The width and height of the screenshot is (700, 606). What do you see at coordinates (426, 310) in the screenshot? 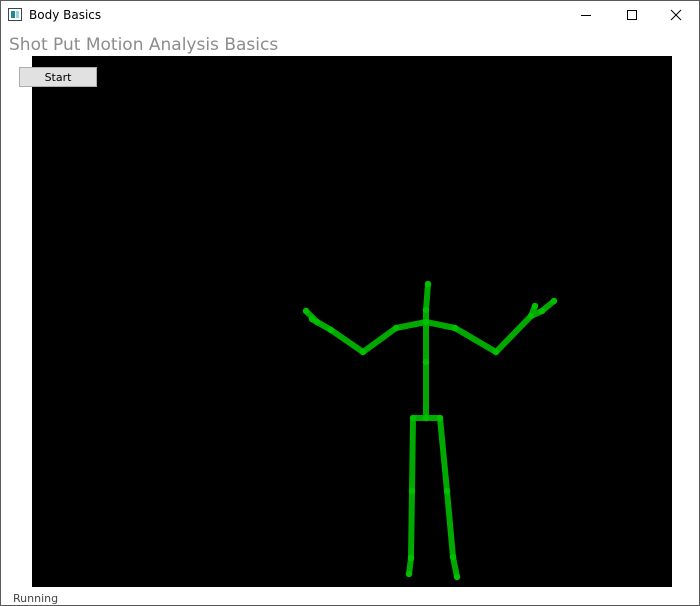
I see `joint-neck` at bounding box center [426, 310].